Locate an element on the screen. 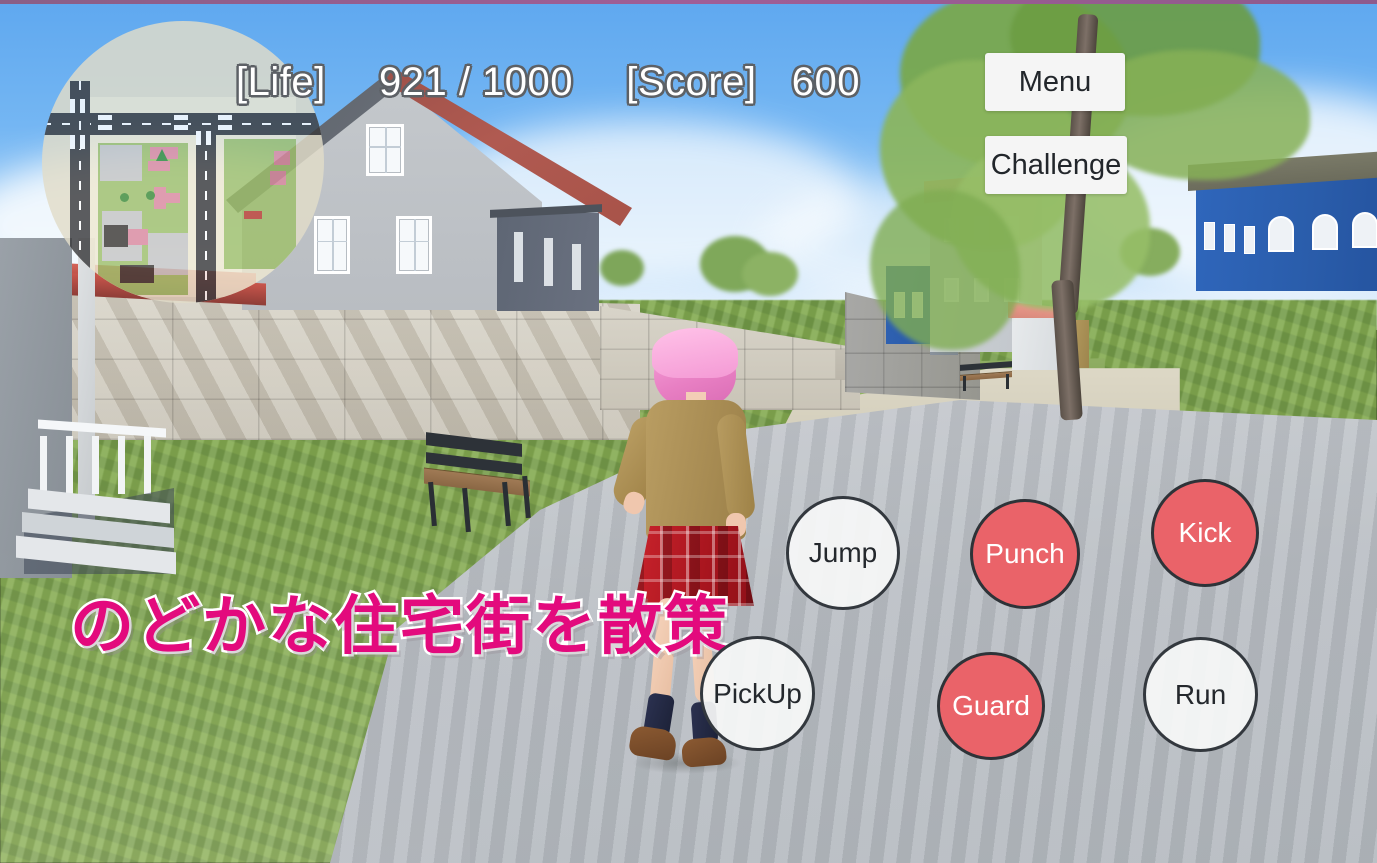 The height and width of the screenshot is (863, 1377). run-button: Run is located at coordinates (1200, 694).